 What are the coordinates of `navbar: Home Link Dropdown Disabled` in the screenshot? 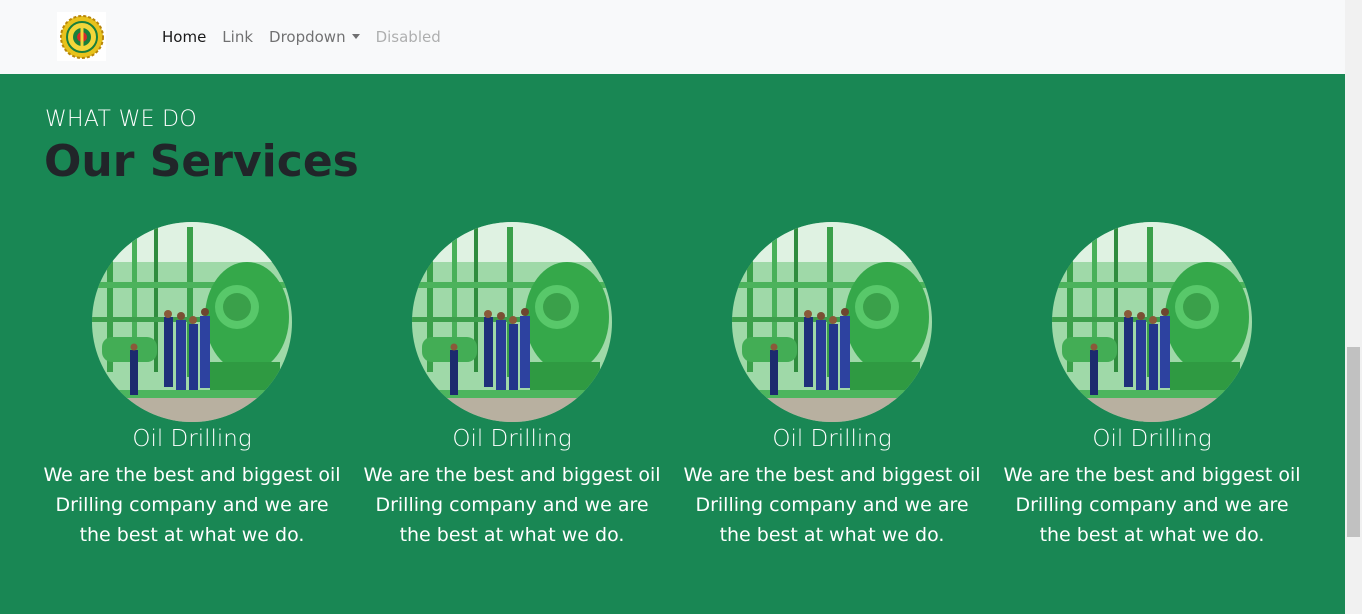 It's located at (672, 37).